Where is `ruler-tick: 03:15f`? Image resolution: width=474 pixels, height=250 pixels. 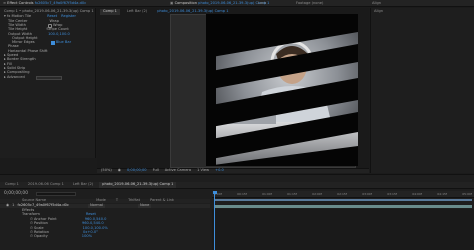
ruler-tick: 03:15f is located at coordinates (392, 194).